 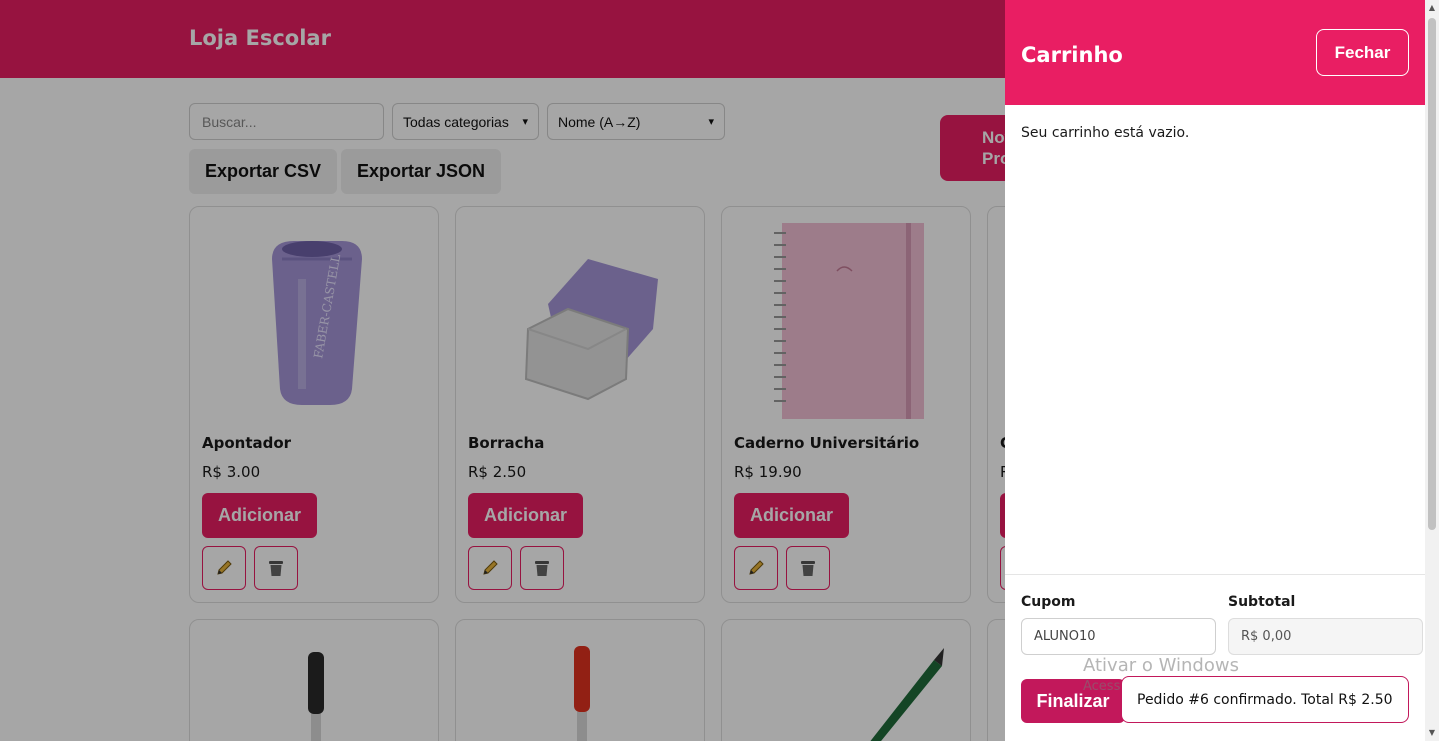 What do you see at coordinates (1215, 52) in the screenshot?
I see `cart-header: Carrinho Fechar` at bounding box center [1215, 52].